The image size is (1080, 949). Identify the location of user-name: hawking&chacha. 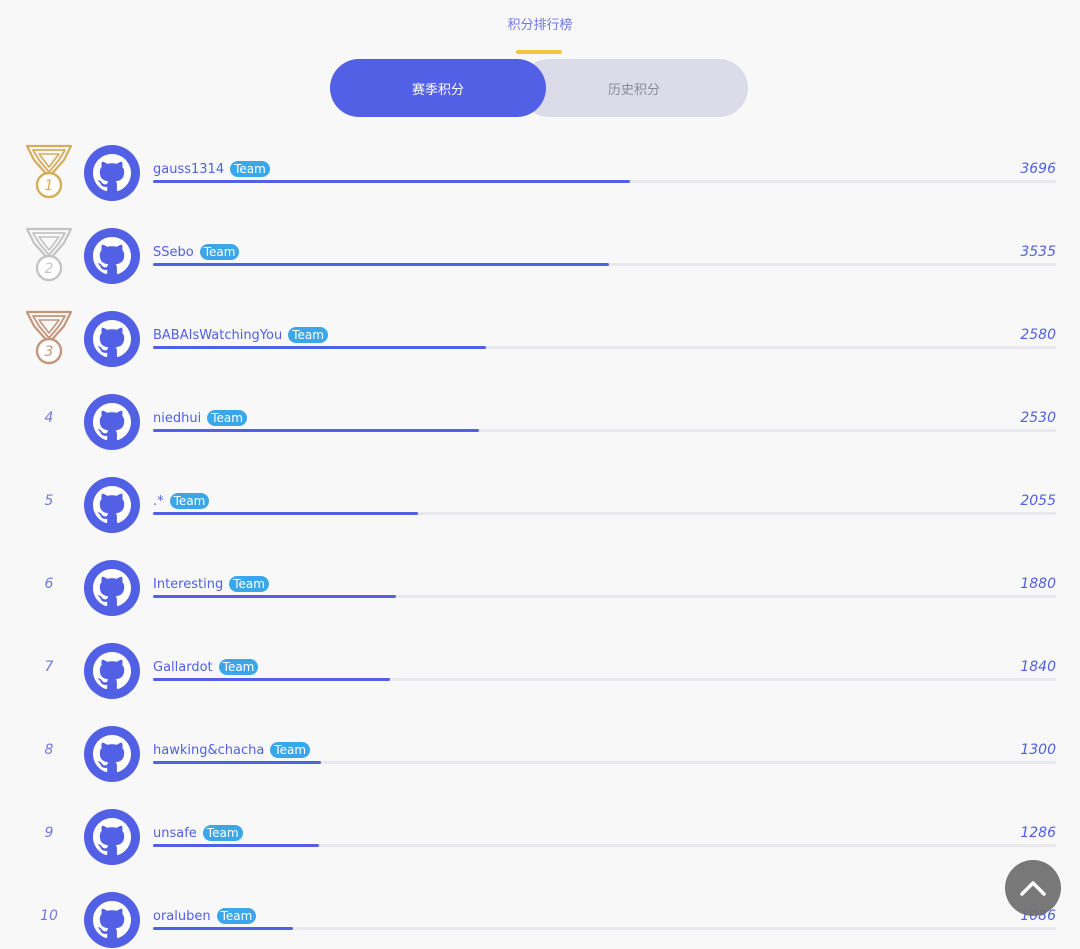
(208, 750).